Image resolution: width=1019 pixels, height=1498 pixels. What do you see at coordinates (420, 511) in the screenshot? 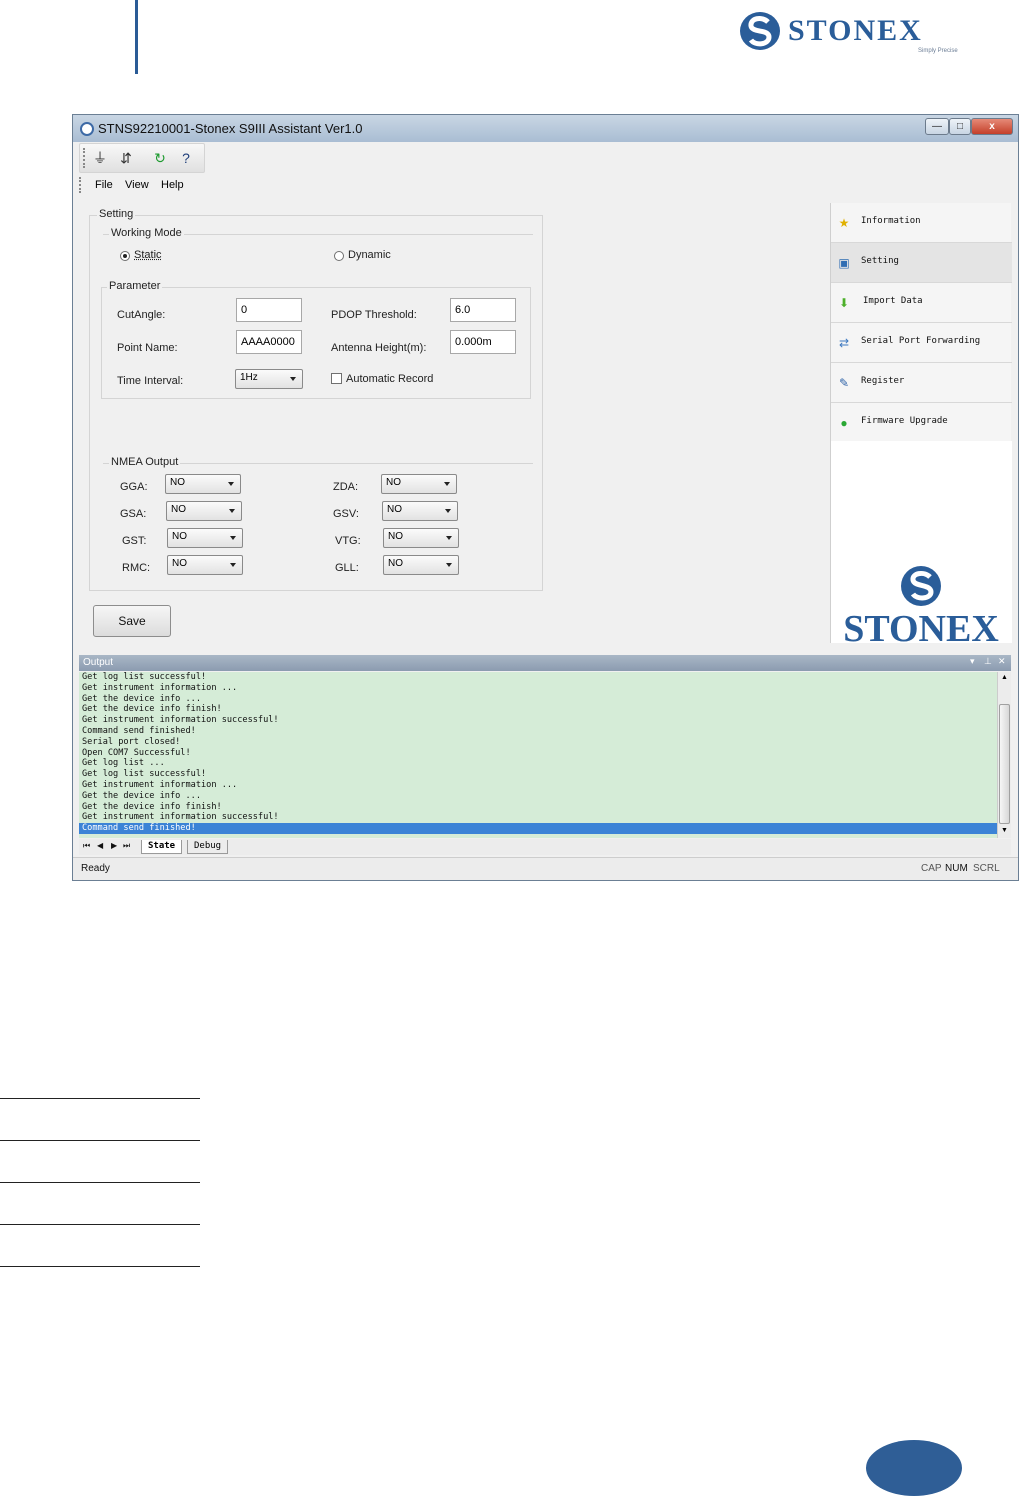
I see `gsv-select: NO` at bounding box center [420, 511].